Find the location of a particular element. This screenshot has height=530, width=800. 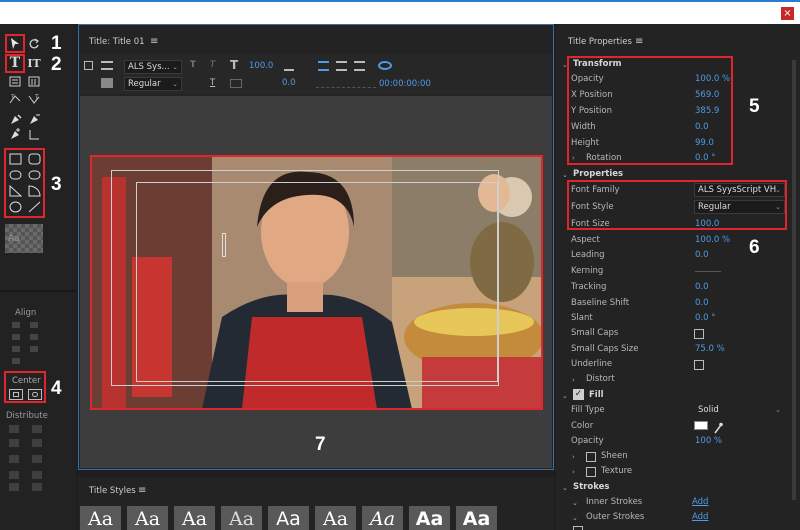

tab-stops-icon is located at coordinates (107, 65).